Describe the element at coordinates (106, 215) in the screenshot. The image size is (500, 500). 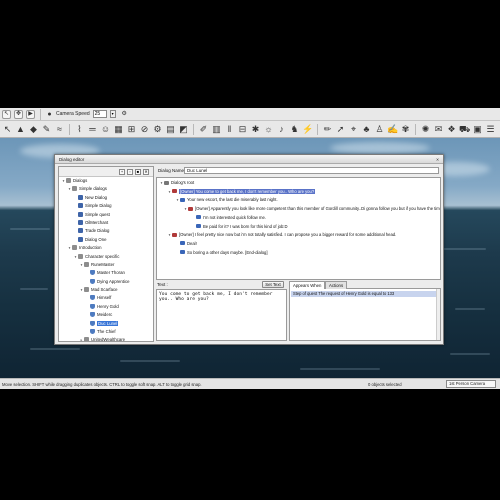
I see `tree-item: Simple quest` at that location.